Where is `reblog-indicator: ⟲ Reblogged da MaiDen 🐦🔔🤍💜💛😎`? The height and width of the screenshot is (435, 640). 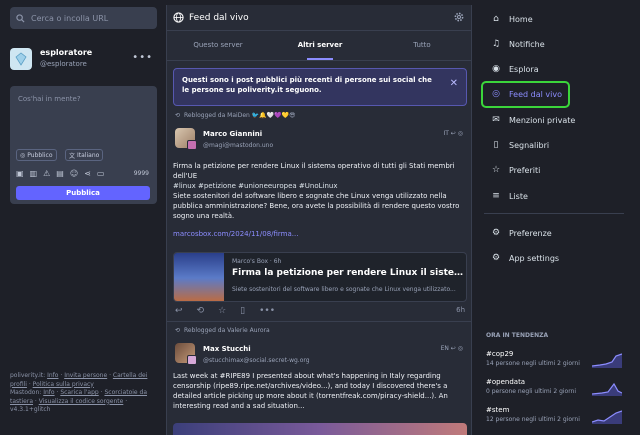 reblog-indicator: ⟲ Reblogged da MaiDen 🐦🔔🤍💜💛😎 is located at coordinates (235, 115).